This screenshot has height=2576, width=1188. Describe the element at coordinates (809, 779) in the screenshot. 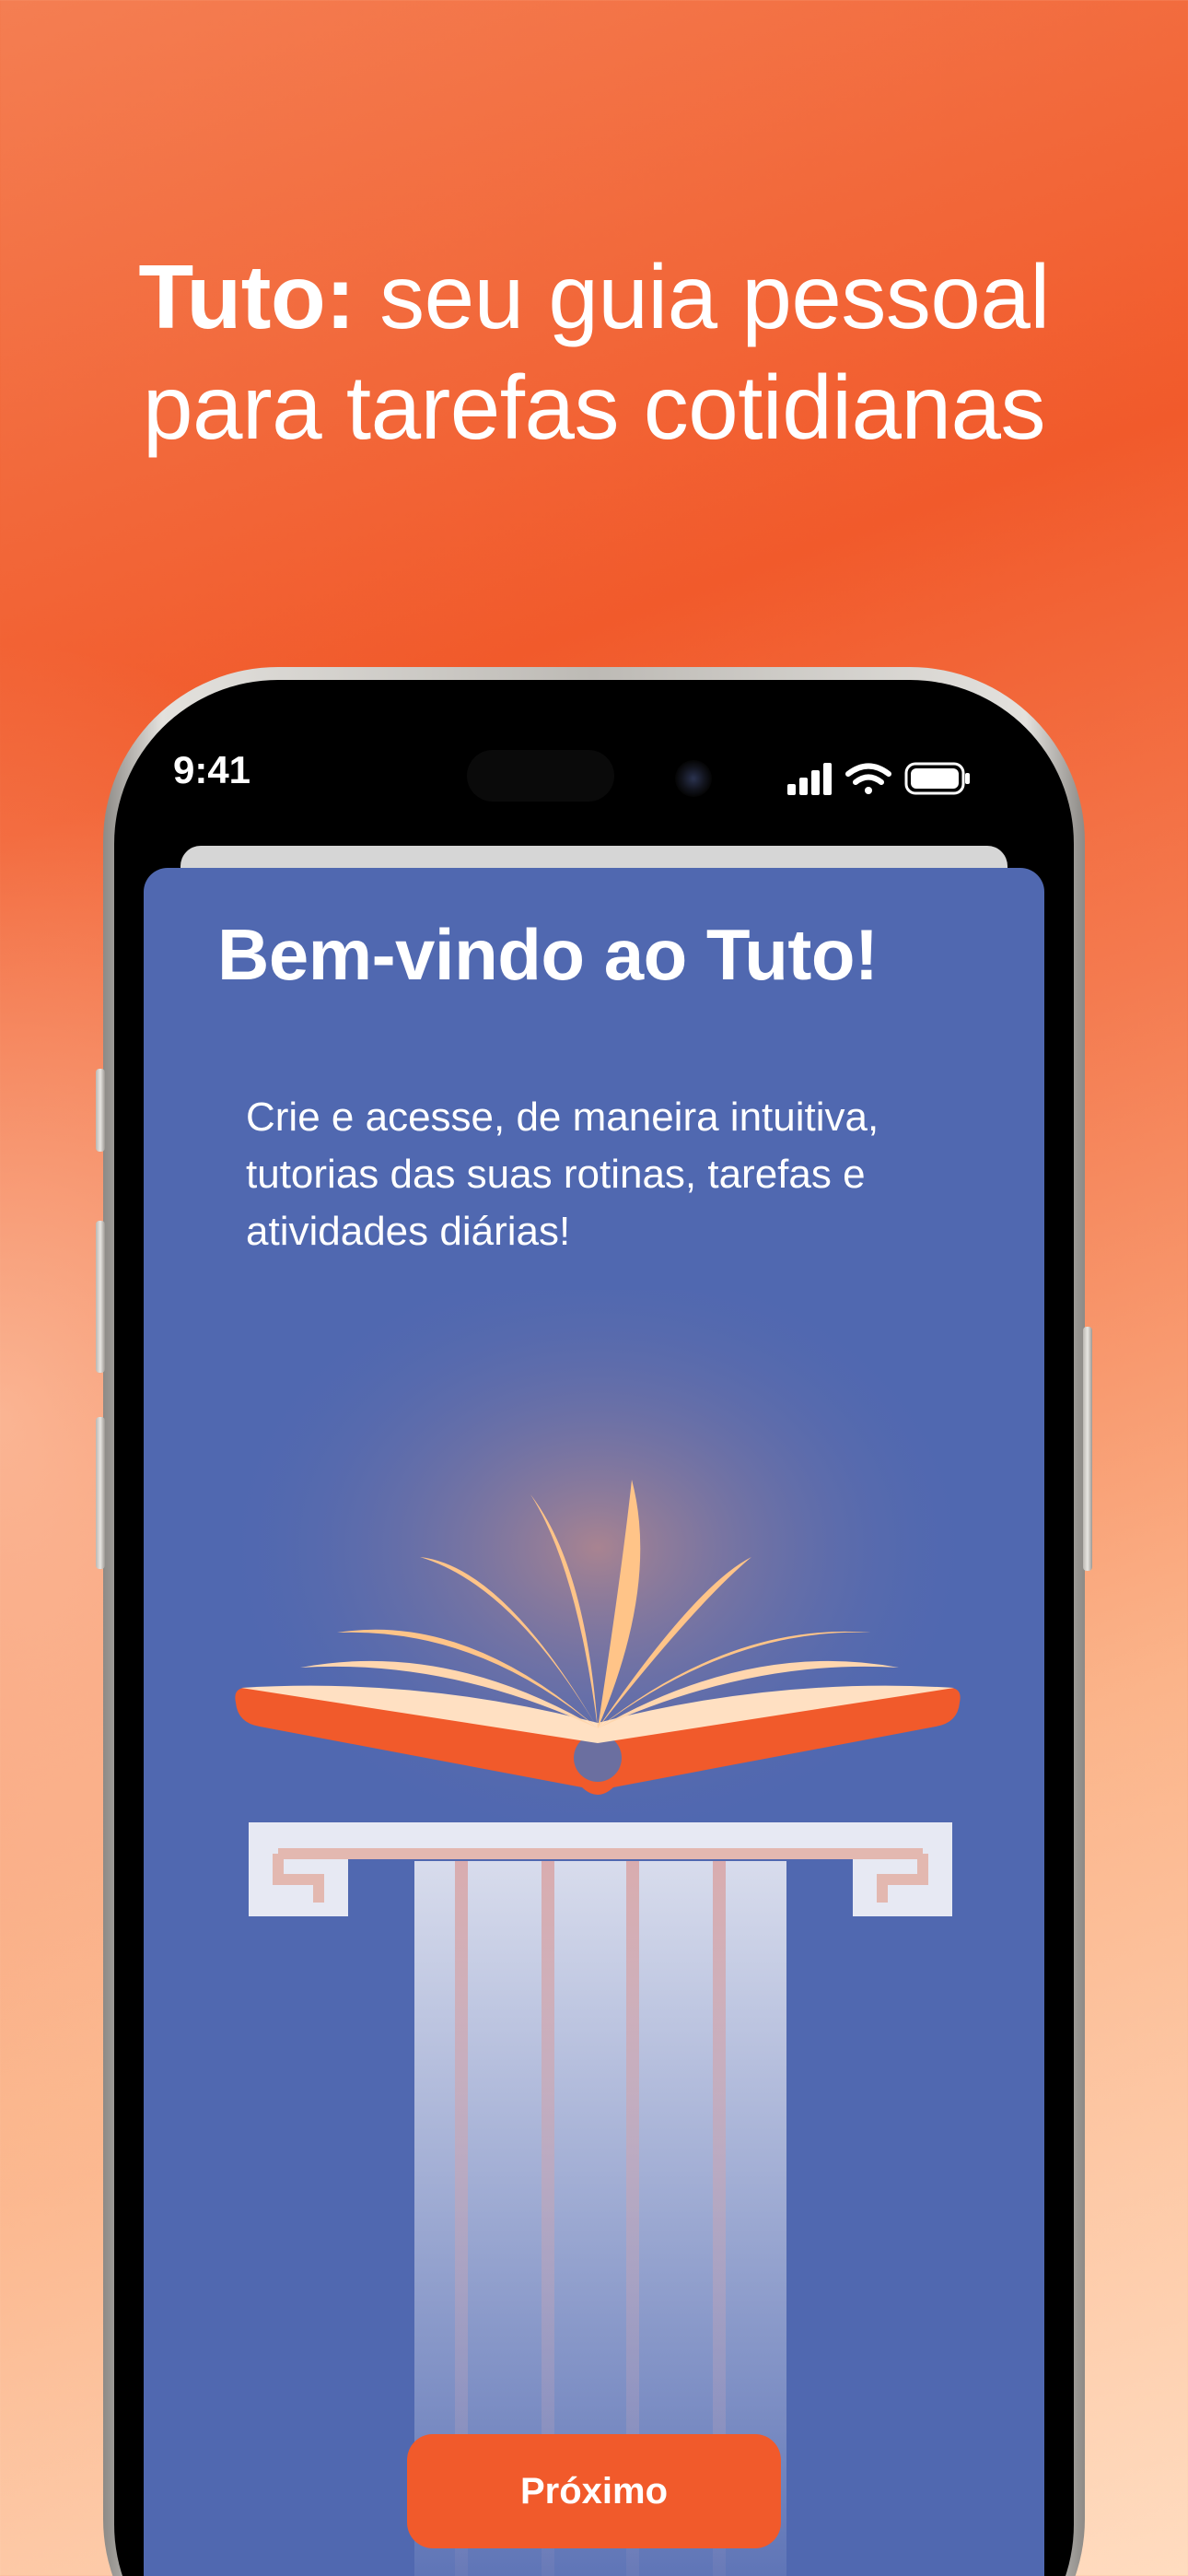

I see `cellular-signal-icon` at that location.